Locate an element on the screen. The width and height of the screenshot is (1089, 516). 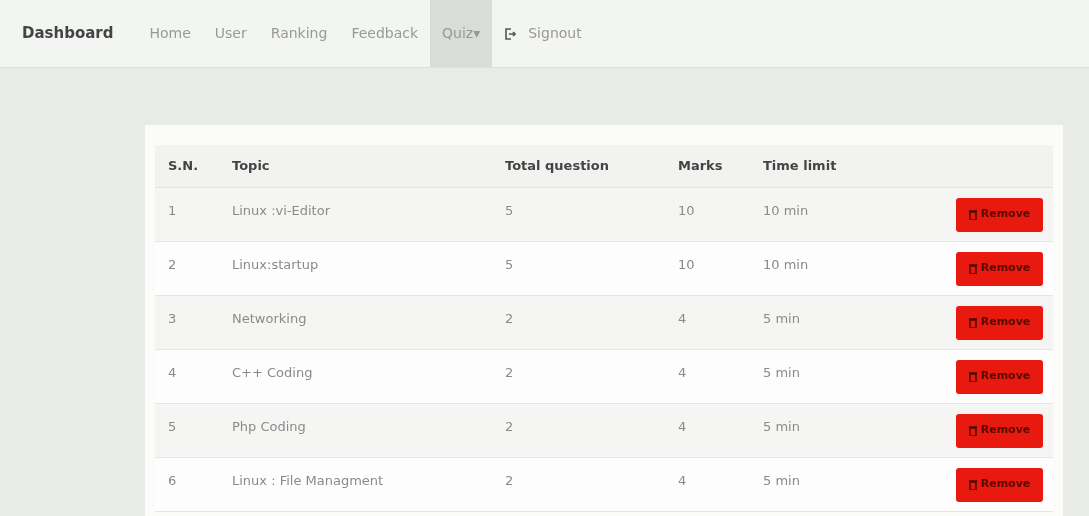
table-cell-text: Linux : File Managment is located at coordinates (308, 480).